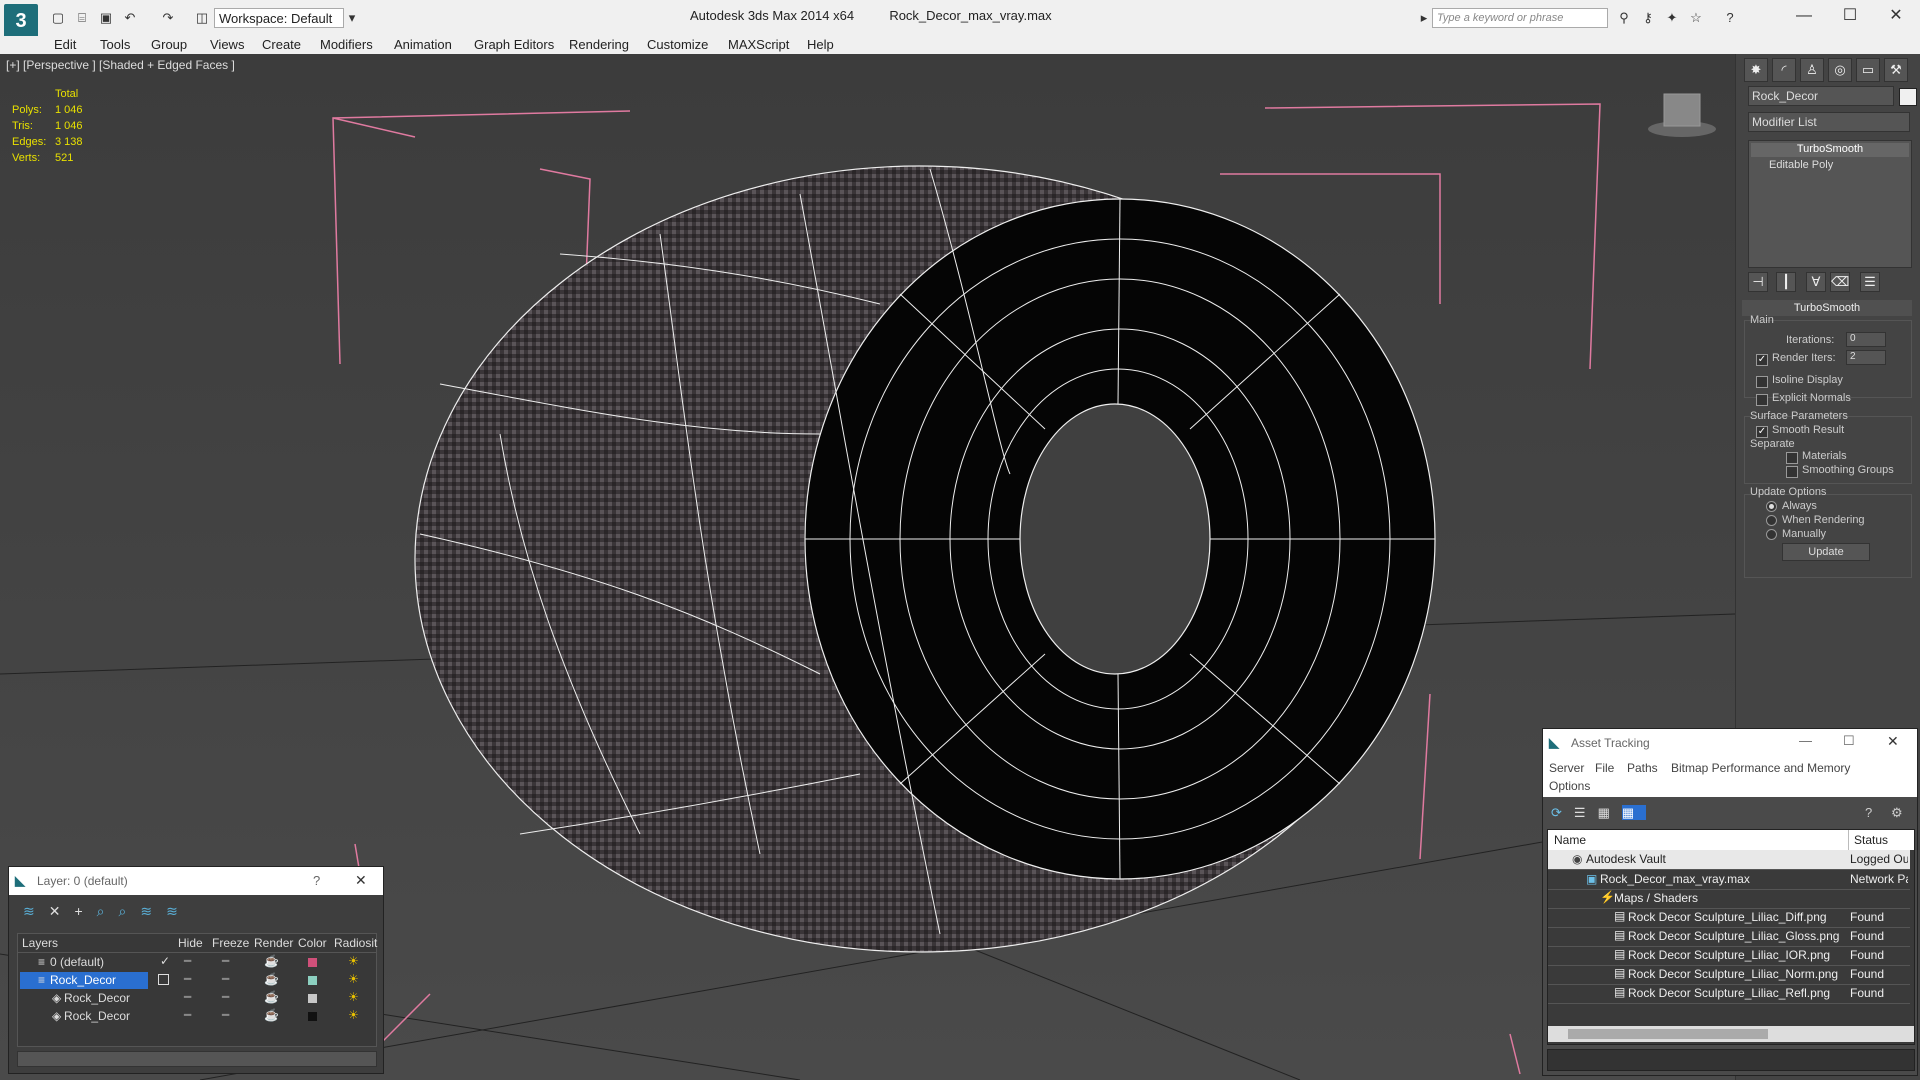  I want to click on menu-paths: Paths, so click(1642, 768).